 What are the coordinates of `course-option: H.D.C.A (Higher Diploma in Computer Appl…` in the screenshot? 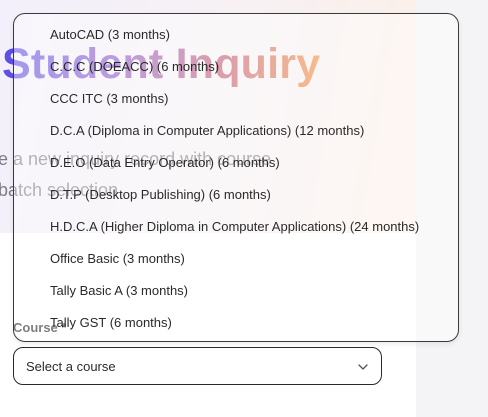 It's located at (234, 227).